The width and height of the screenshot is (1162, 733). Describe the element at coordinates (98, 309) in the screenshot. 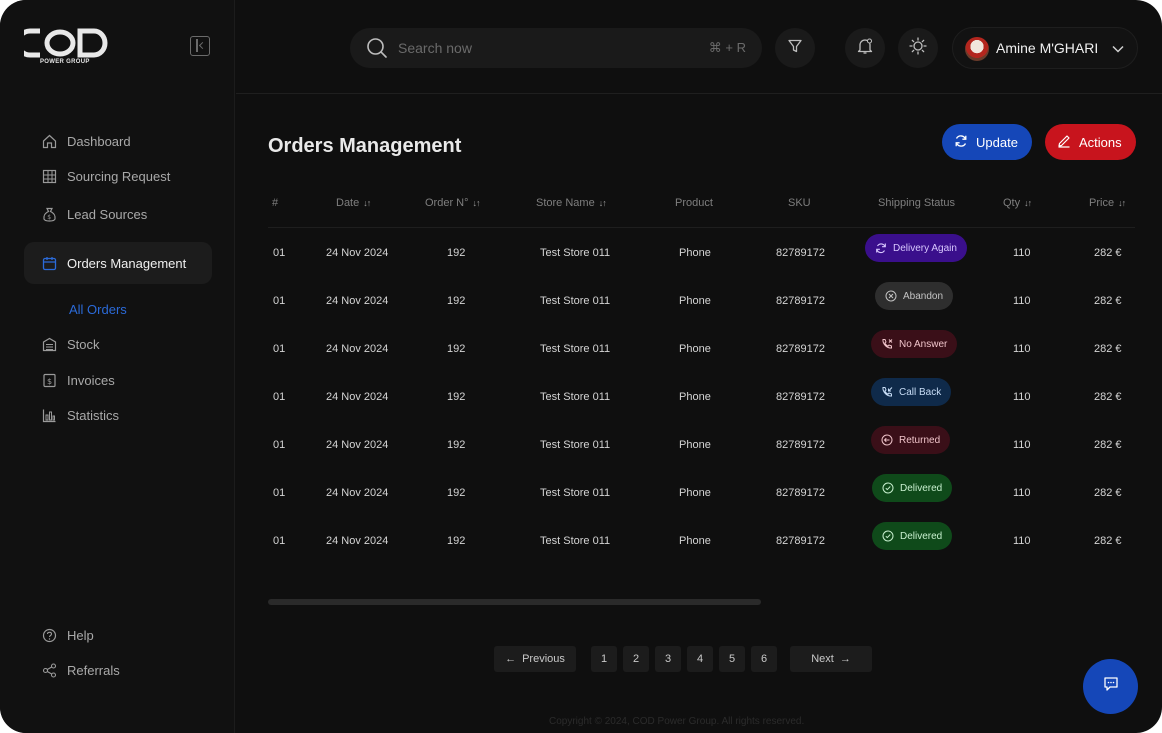

I see `sidebar-subitem-all-orders: All Orders` at that location.